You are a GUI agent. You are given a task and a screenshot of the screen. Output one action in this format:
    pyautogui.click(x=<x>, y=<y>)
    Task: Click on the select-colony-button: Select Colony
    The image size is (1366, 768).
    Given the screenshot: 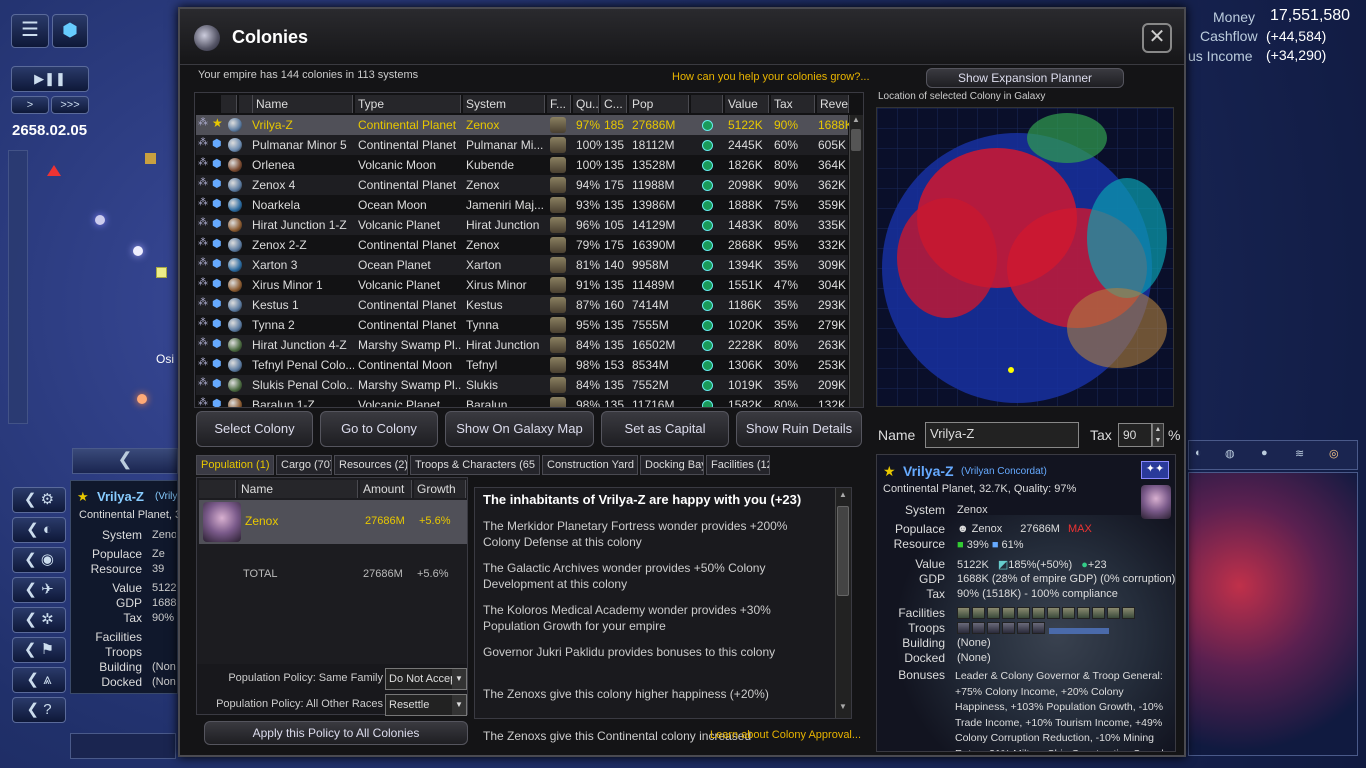 What is the action you would take?
    pyautogui.click(x=254, y=429)
    